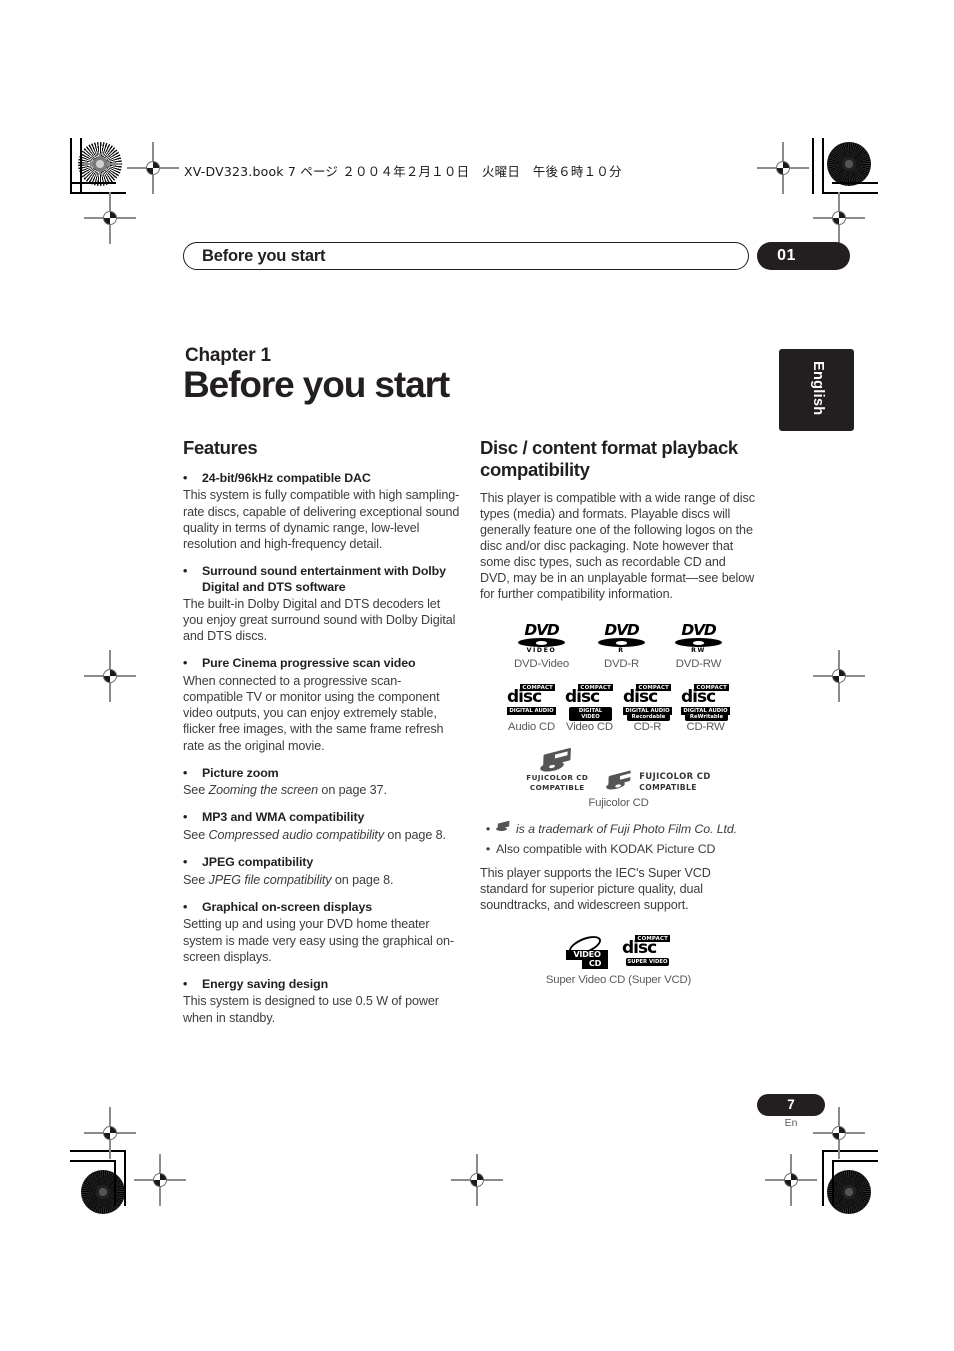 This screenshot has width=954, height=1351. I want to click on fuji-mark-icon, so click(506, 828).